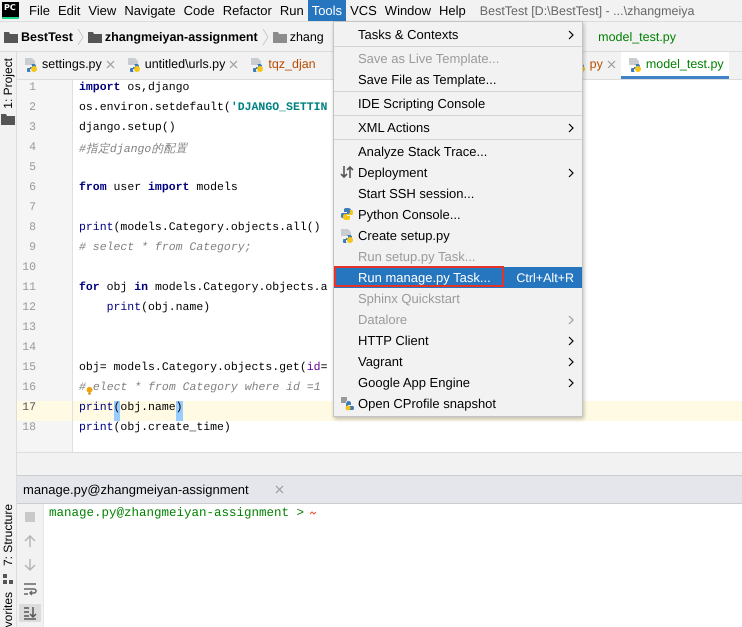  Describe the element at coordinates (32, 128) in the screenshot. I see `line-number: 3` at that location.